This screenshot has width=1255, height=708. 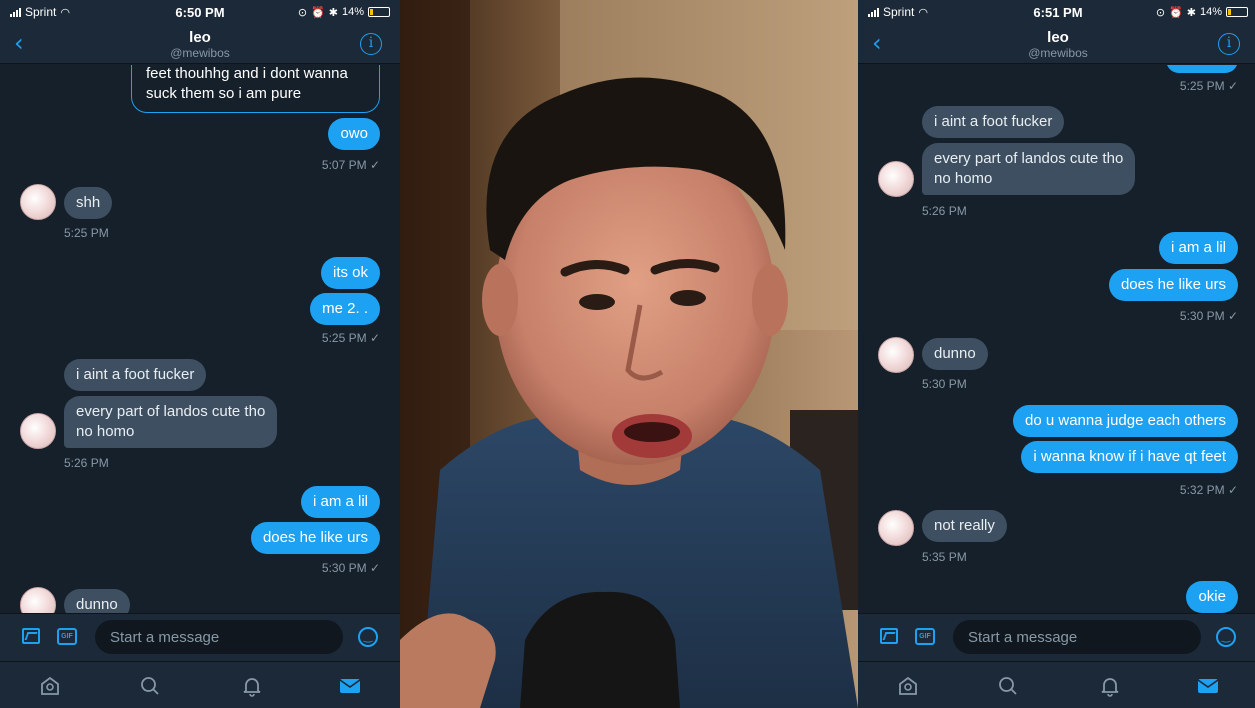 What do you see at coordinates (86, 233) in the screenshot?
I see `message-timestamp: 5:25 PM` at bounding box center [86, 233].